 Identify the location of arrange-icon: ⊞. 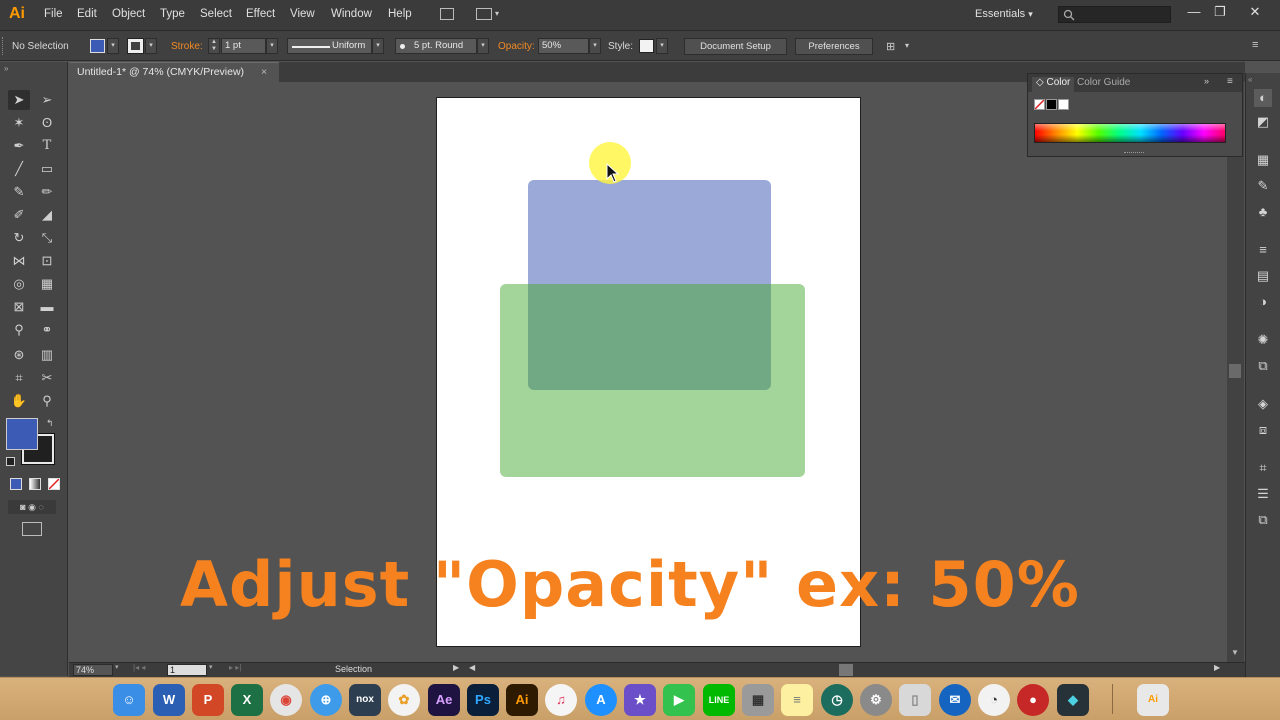
(890, 46).